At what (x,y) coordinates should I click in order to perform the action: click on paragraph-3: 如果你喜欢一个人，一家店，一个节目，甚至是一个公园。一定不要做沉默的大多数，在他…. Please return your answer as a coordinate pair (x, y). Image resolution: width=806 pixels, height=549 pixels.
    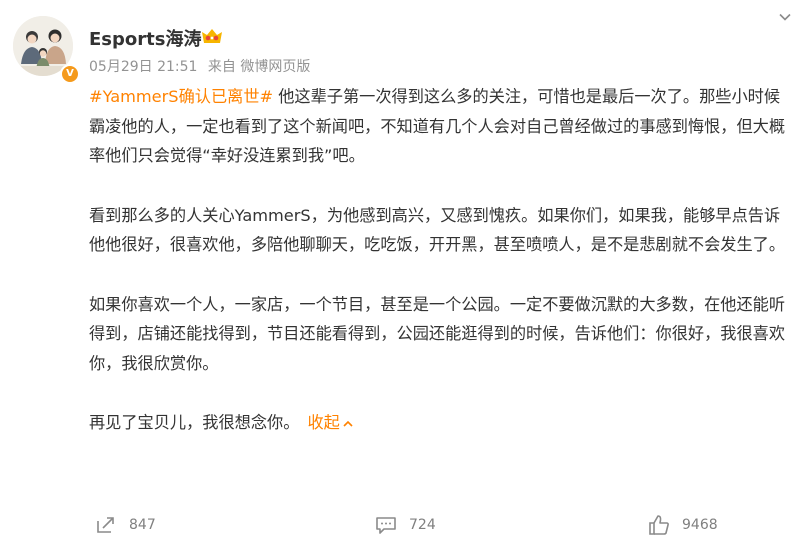
    Looking at the image, I should click on (442, 334).